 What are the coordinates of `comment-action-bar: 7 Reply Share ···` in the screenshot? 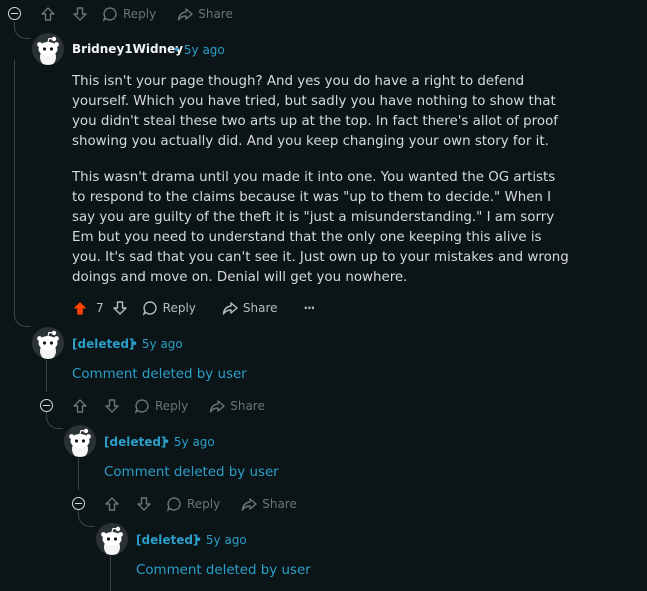 It's located at (194, 308).